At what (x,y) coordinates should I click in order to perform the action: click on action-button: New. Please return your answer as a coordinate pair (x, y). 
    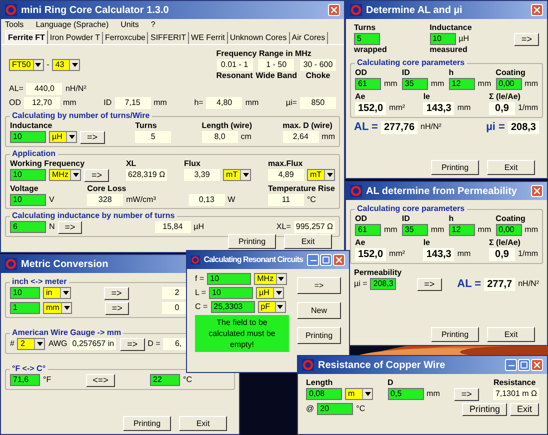
    Looking at the image, I should click on (319, 310).